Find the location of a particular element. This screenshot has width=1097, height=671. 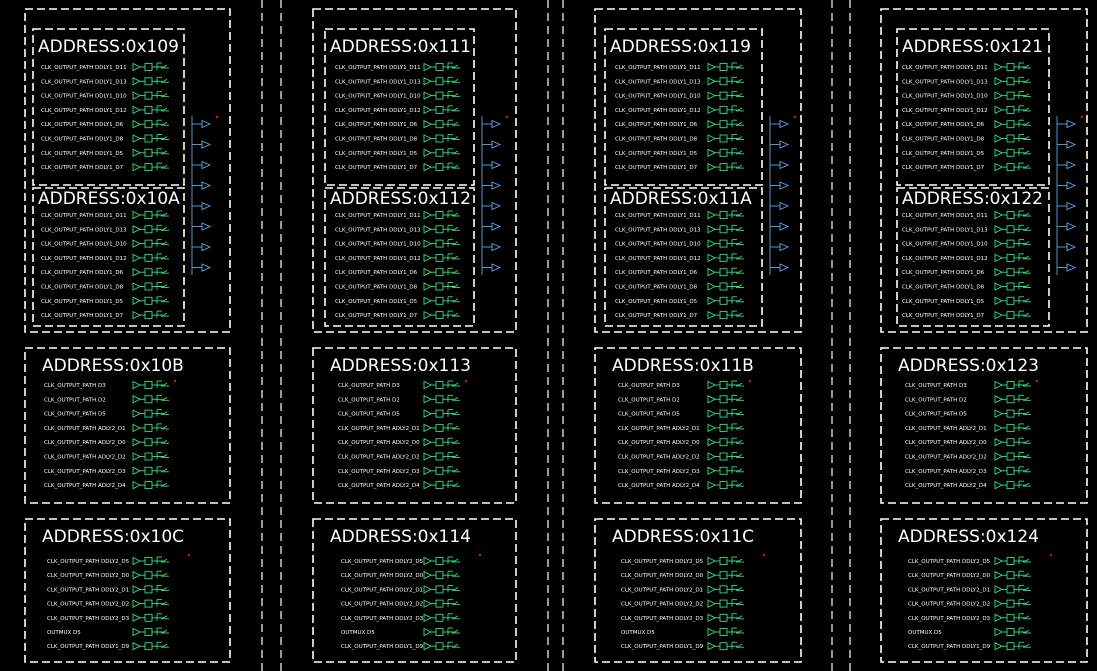

output-bus is located at coordinates (779, 195).